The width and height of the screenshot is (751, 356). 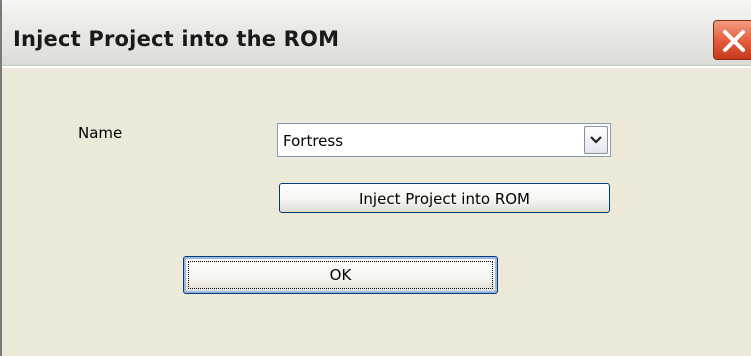 What do you see at coordinates (313, 141) in the screenshot?
I see `name-select-value: Fortress` at bounding box center [313, 141].